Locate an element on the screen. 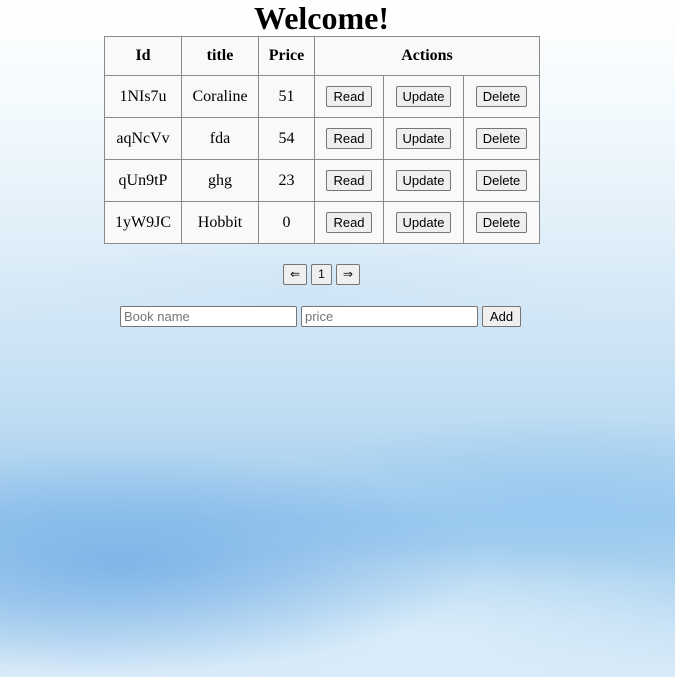 The image size is (675, 677). prev-page-button: ⇐ is located at coordinates (295, 274).